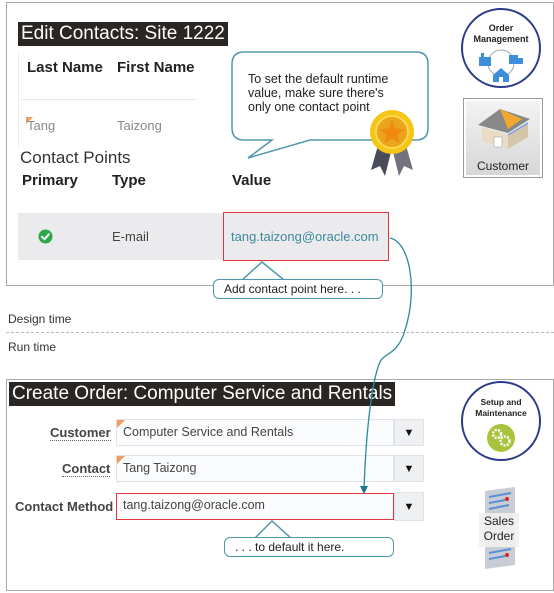  I want to click on customer-tile-label: Customer, so click(502, 166).